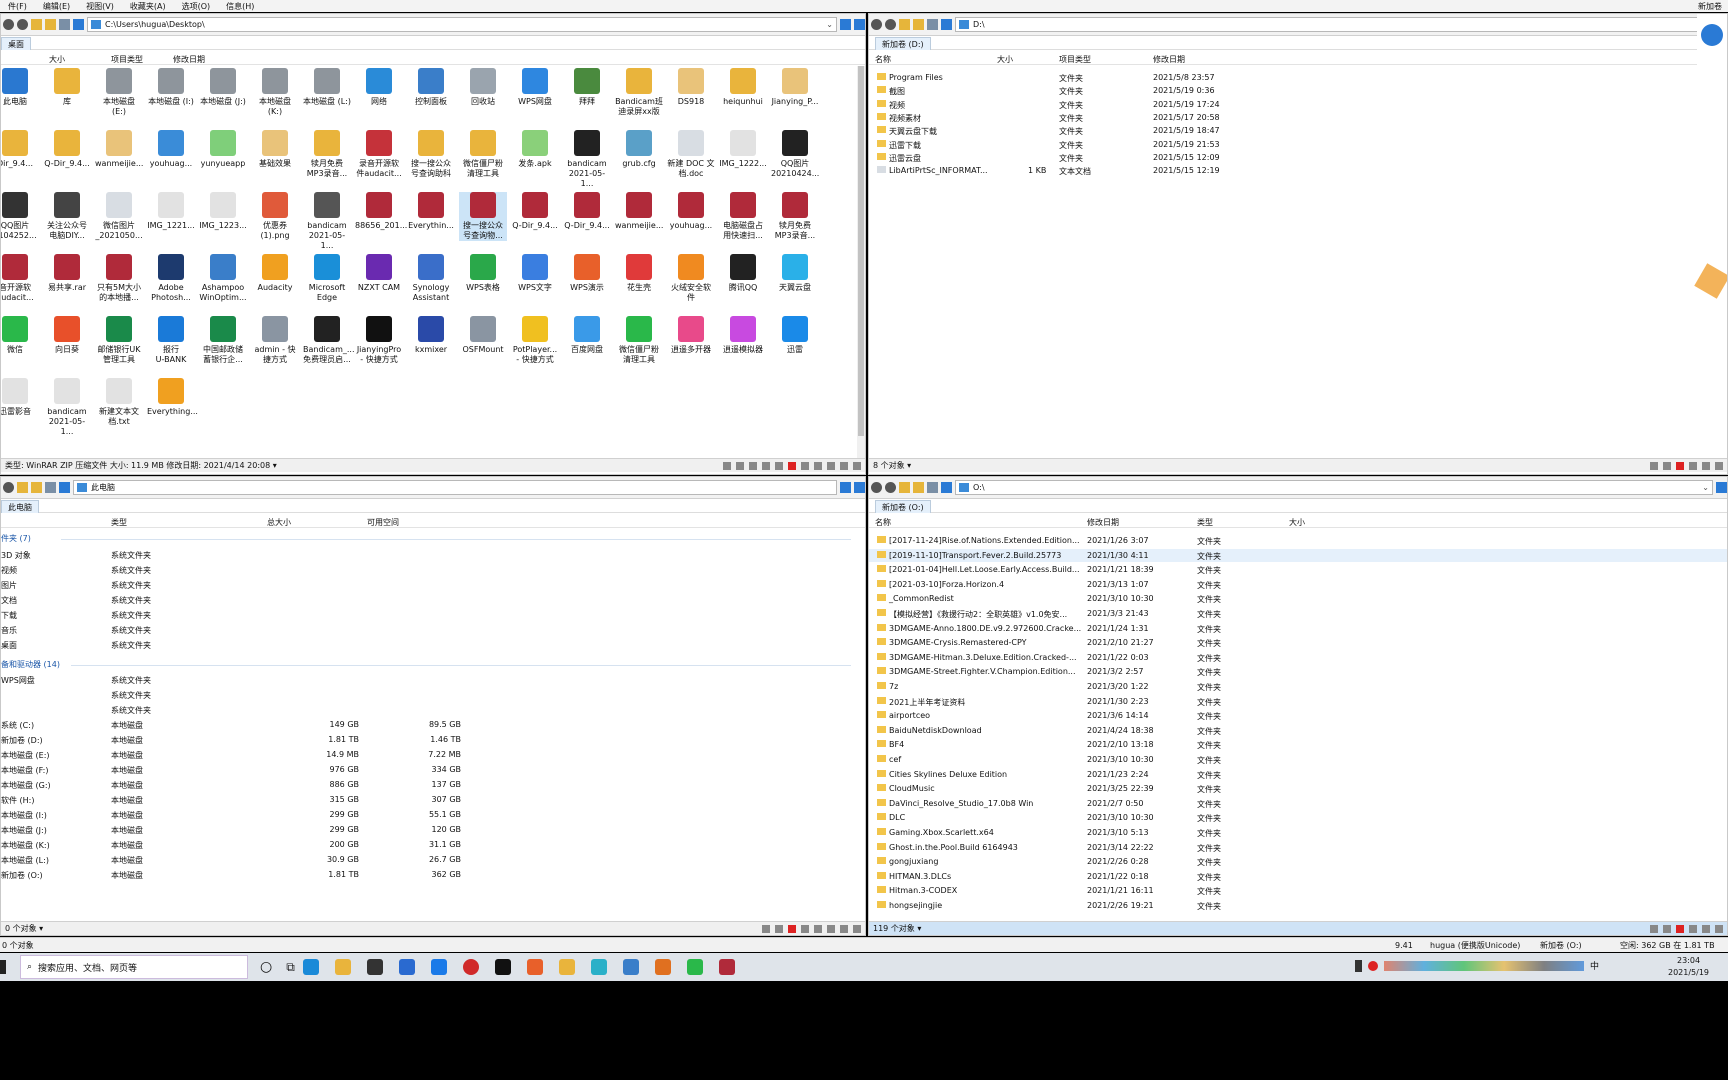  Describe the element at coordinates (1249, 144) in the screenshot. I see `file-row: 迅雷下载 文件夹 2021/5/19 21:53` at that location.